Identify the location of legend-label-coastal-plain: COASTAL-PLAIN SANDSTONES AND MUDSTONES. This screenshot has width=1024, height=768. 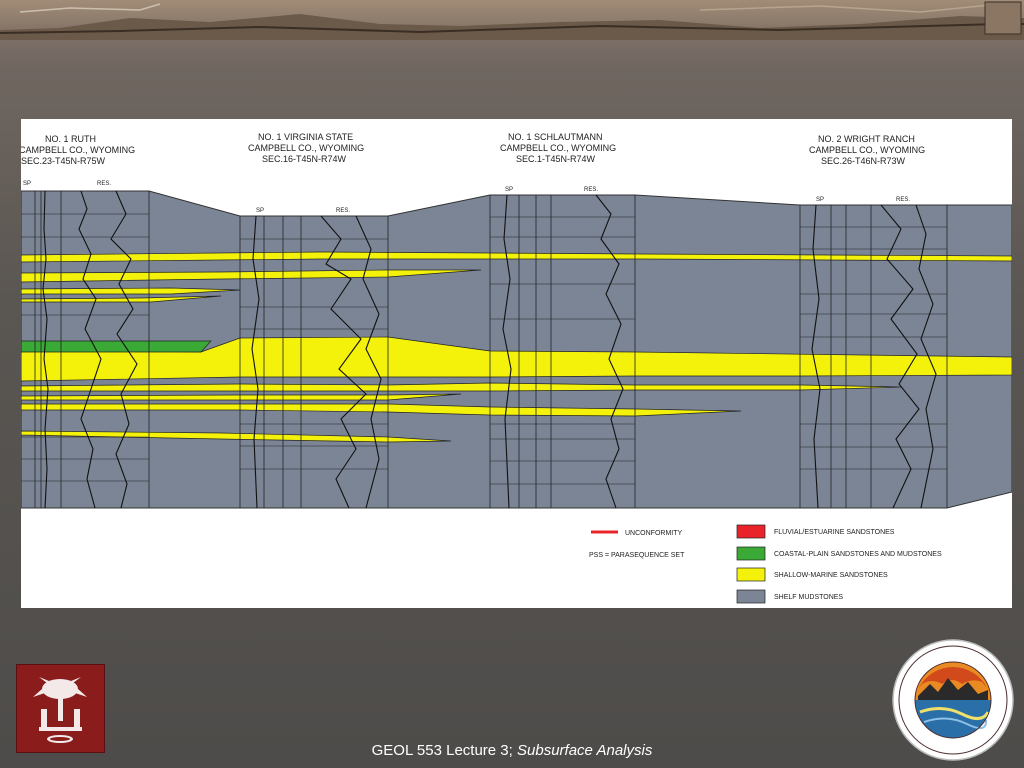
(858, 554).